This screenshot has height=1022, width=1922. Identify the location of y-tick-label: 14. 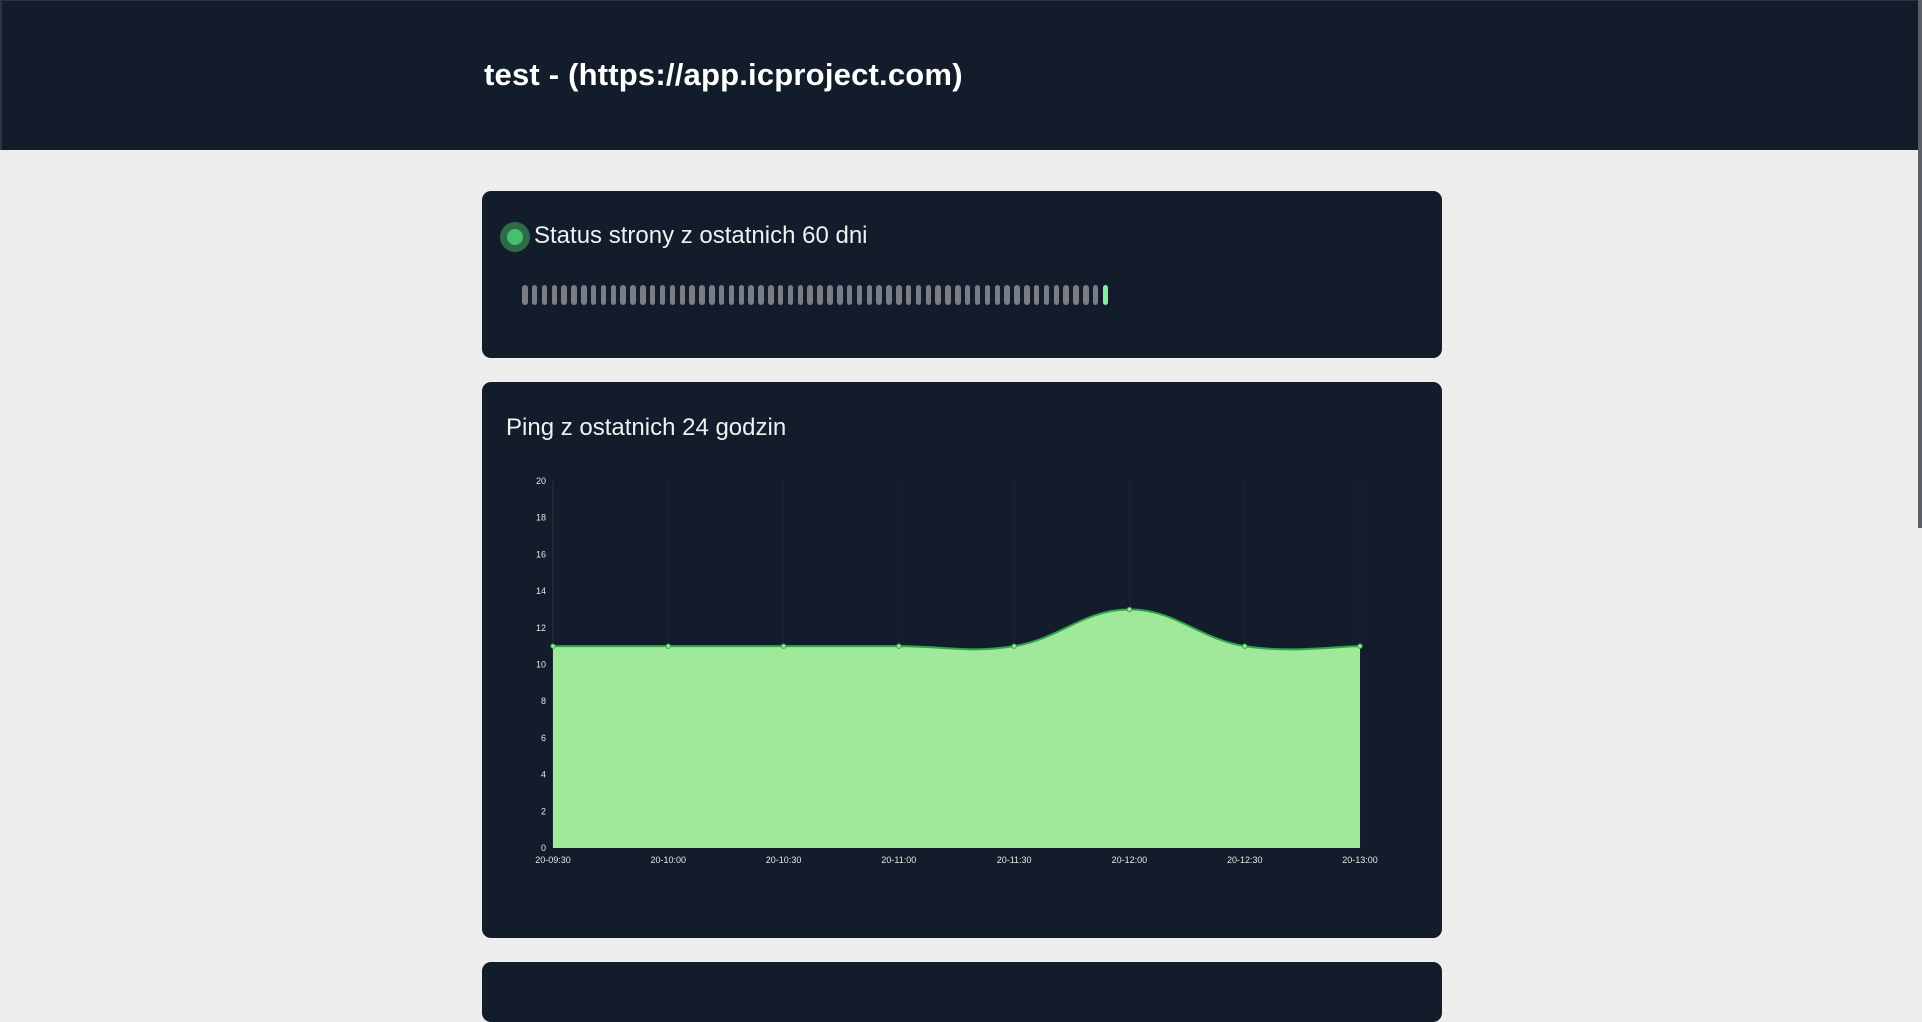
(541, 591).